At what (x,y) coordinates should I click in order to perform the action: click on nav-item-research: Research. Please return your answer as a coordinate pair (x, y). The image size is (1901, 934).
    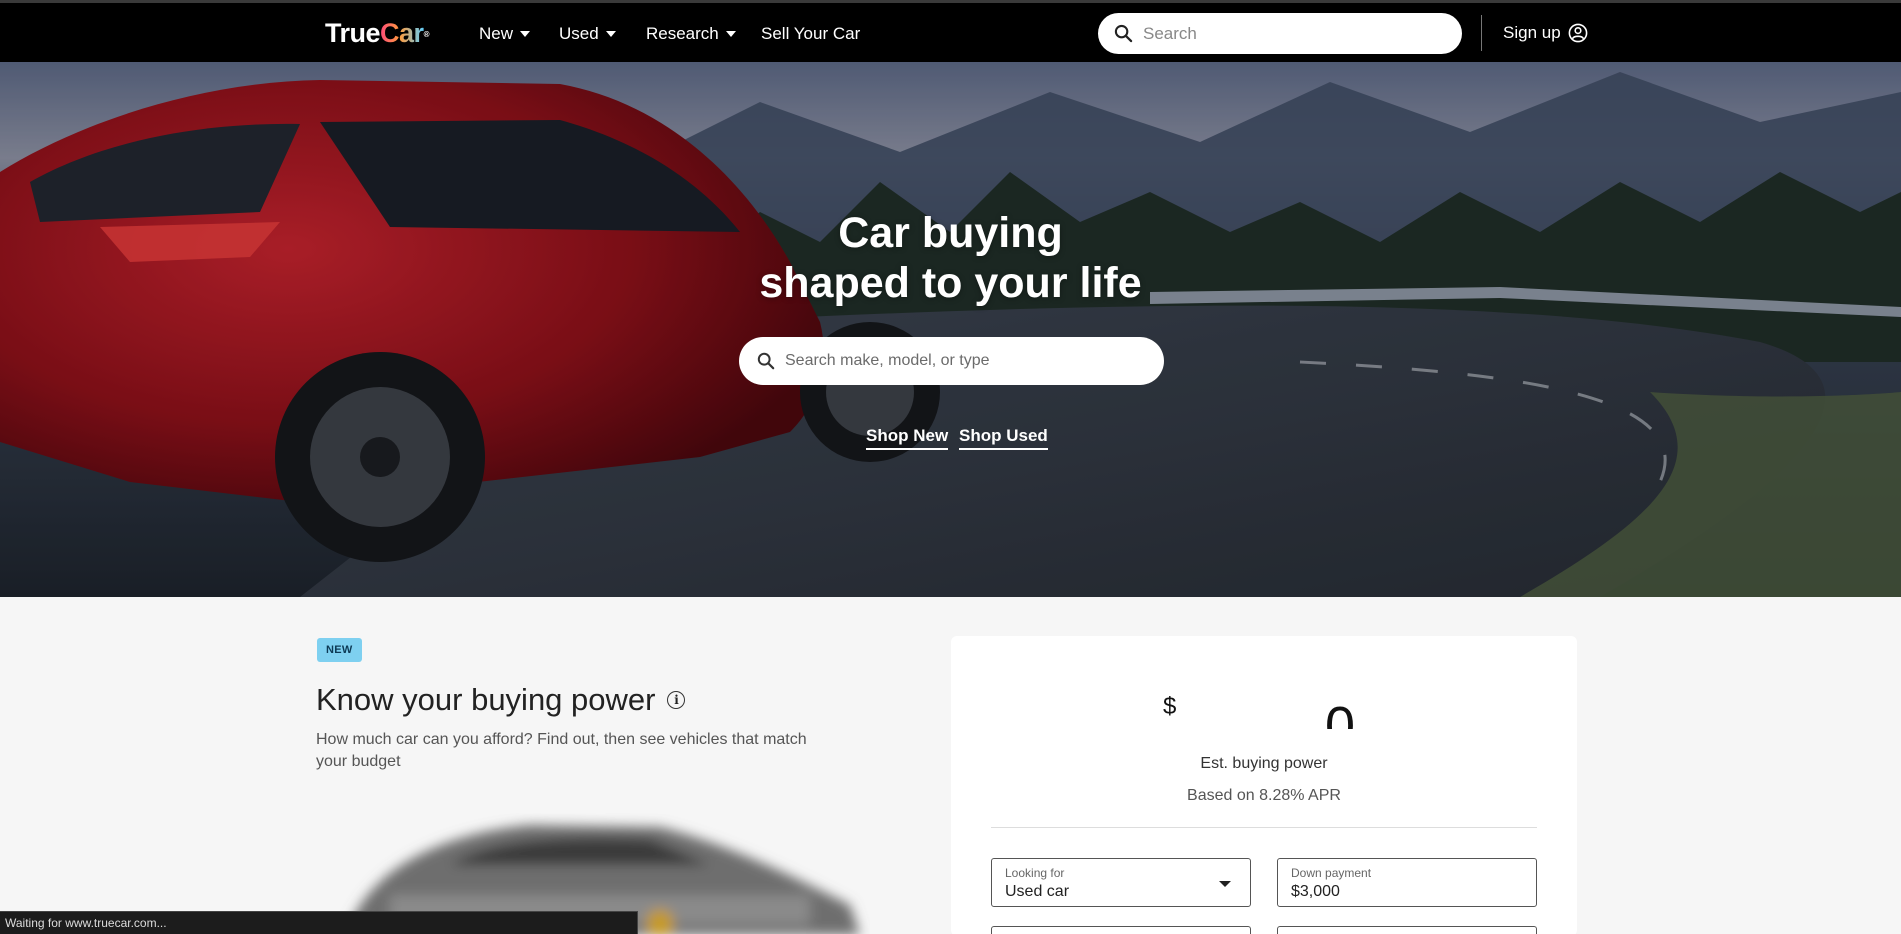
    Looking at the image, I should click on (691, 34).